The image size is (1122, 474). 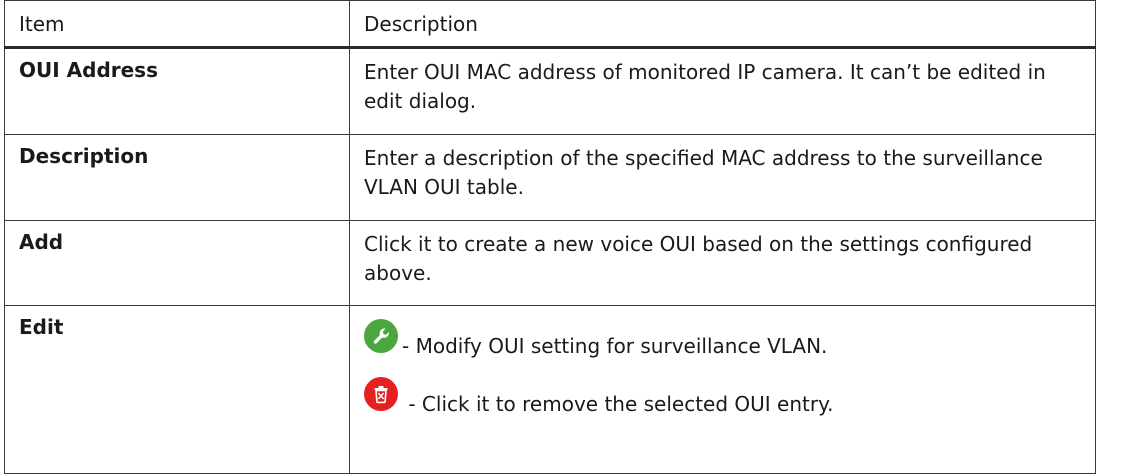 What do you see at coordinates (177, 389) in the screenshot?
I see `item-edit: Edit` at bounding box center [177, 389].